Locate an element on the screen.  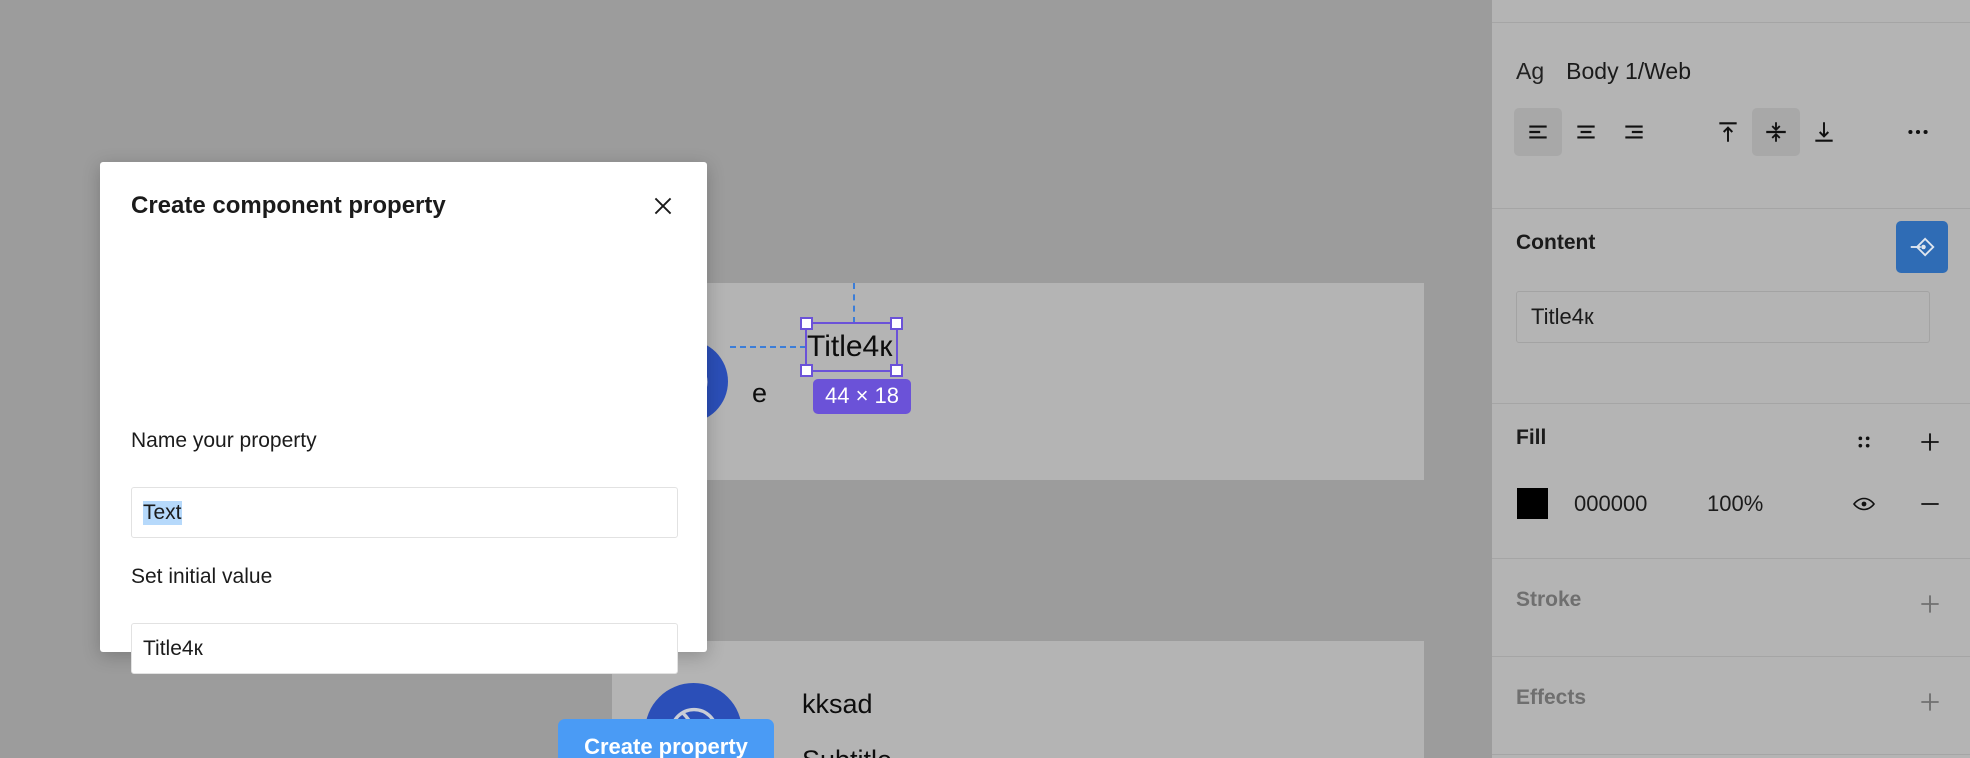
resize-handle-bottom-right is located at coordinates (896, 370).